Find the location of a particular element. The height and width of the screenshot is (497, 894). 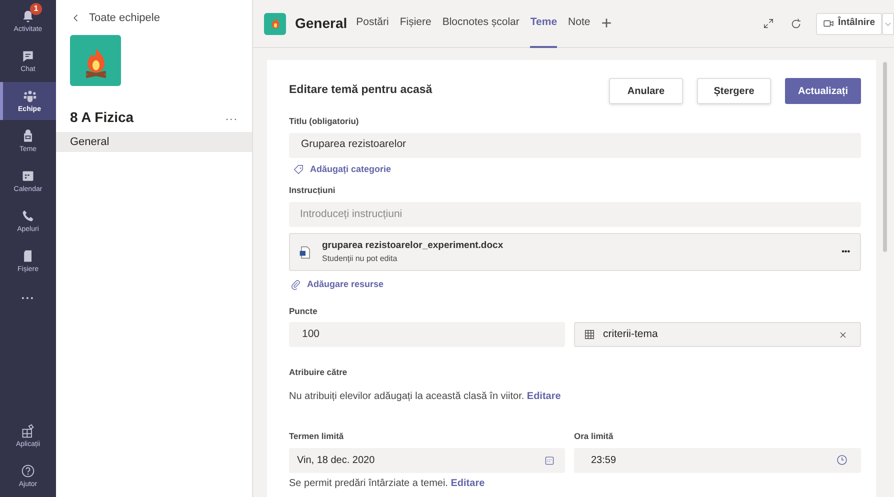

tag-icon is located at coordinates (298, 169).